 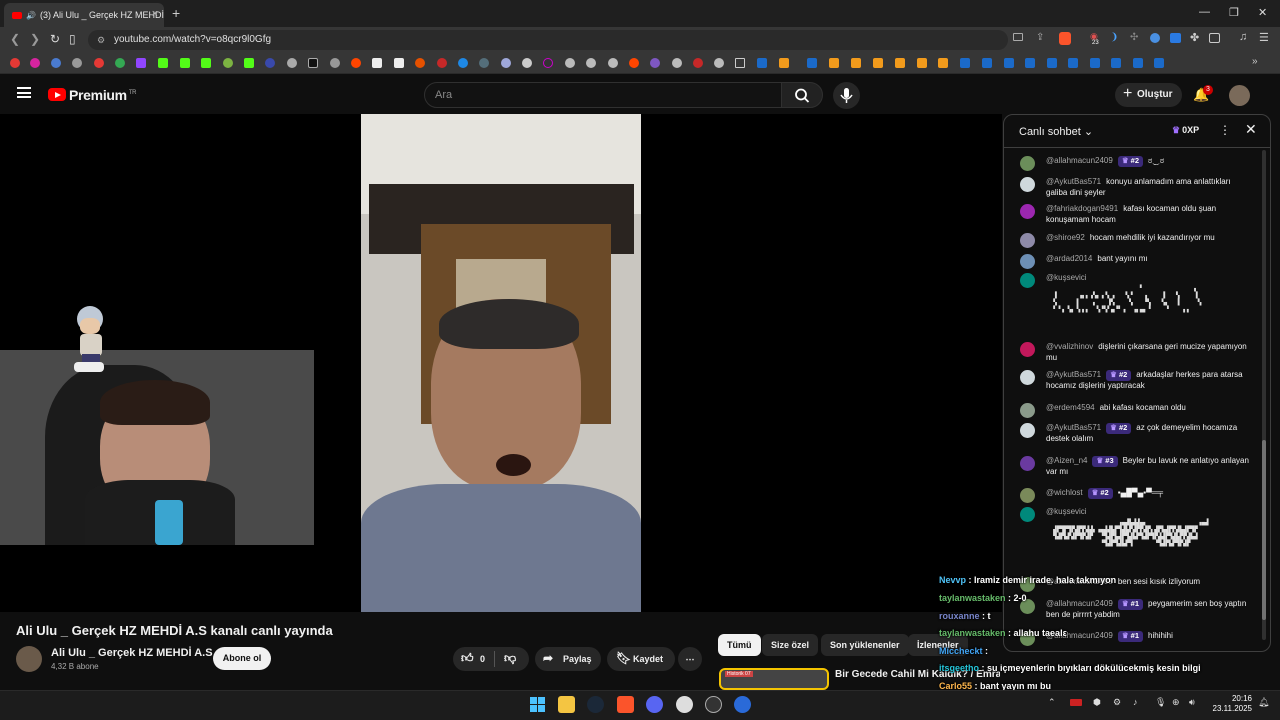 I want to click on search-input: Ara, so click(x=603, y=95).